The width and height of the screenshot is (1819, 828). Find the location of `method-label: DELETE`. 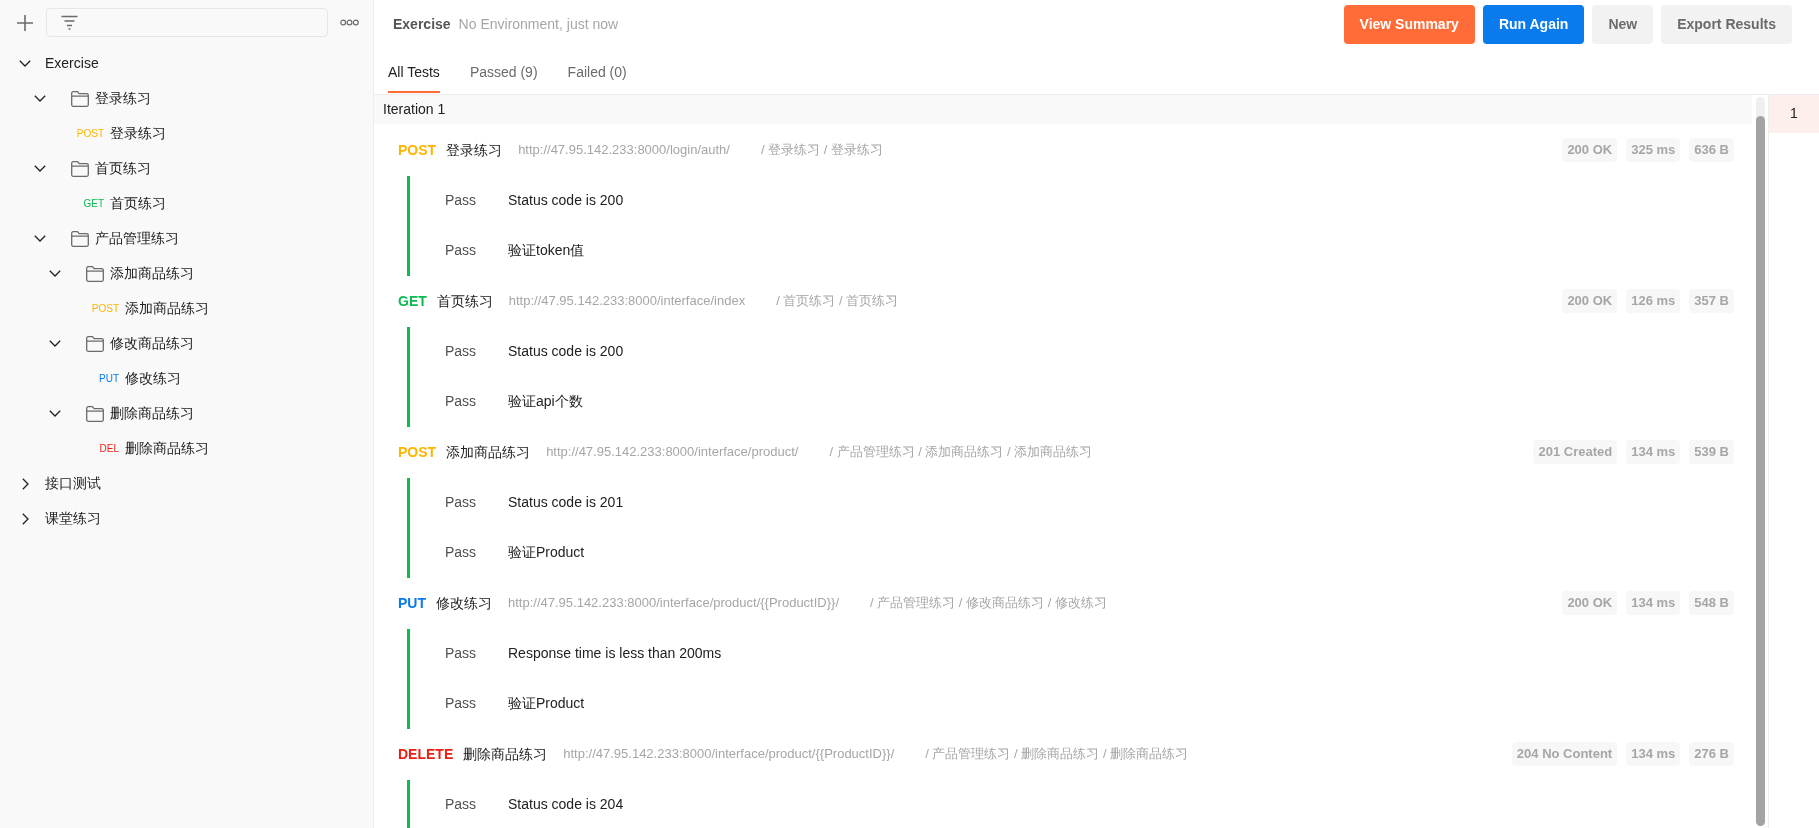

method-label: DELETE is located at coordinates (426, 754).